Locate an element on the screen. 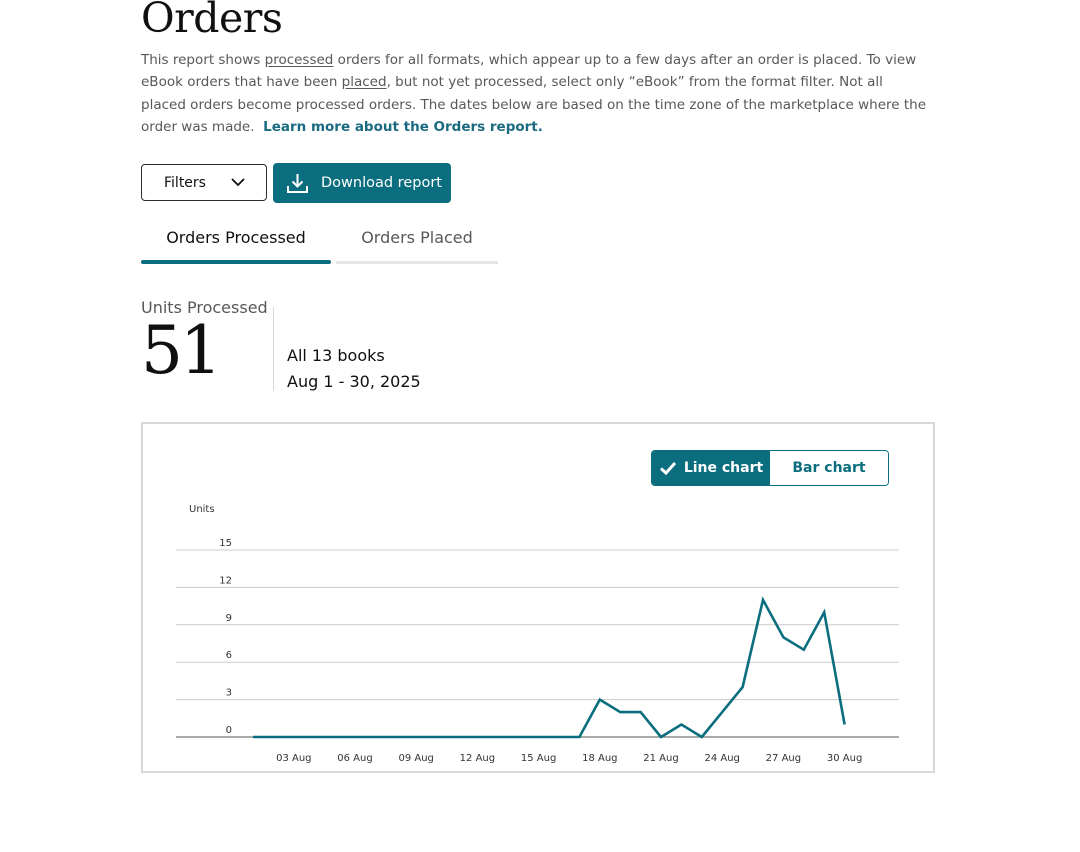 The width and height of the screenshot is (1080, 852). y-tick-label: 9 is located at coordinates (229, 618).